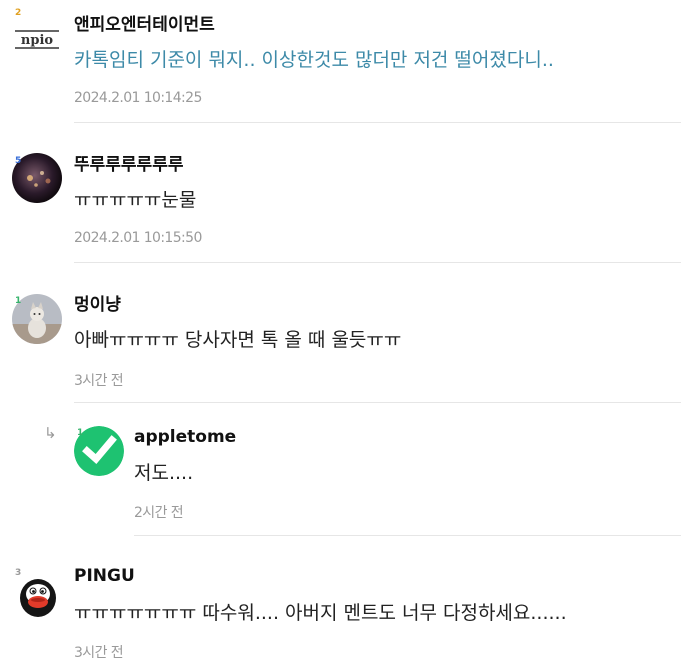  I want to click on level-badge: 5, so click(18, 161).